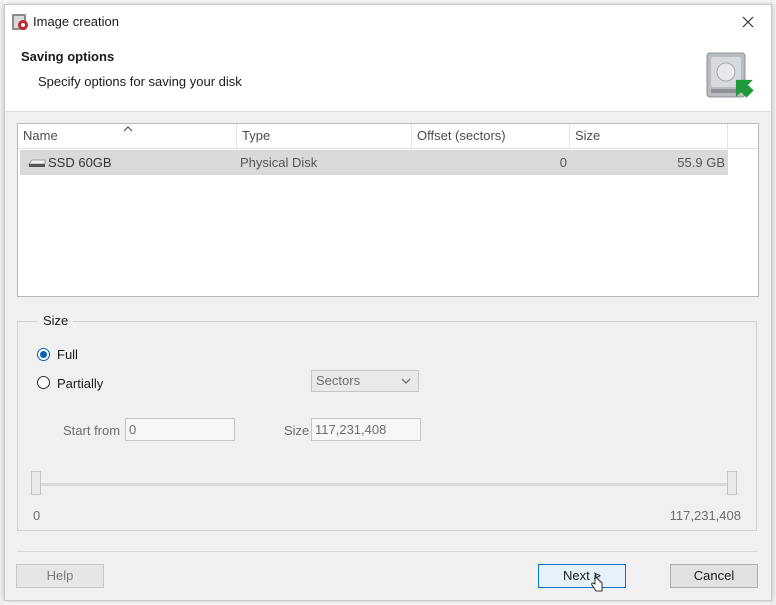 Image resolution: width=776 pixels, height=605 pixels. Describe the element at coordinates (43, 382) in the screenshot. I see `partially-radio` at that location.